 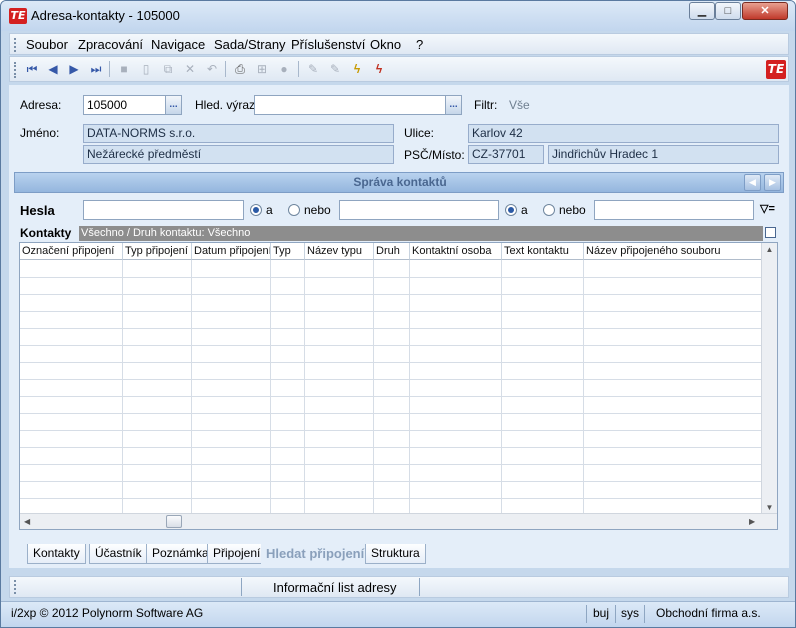 What do you see at coordinates (262, 69) in the screenshot?
I see `tree-icon: ⊞` at bounding box center [262, 69].